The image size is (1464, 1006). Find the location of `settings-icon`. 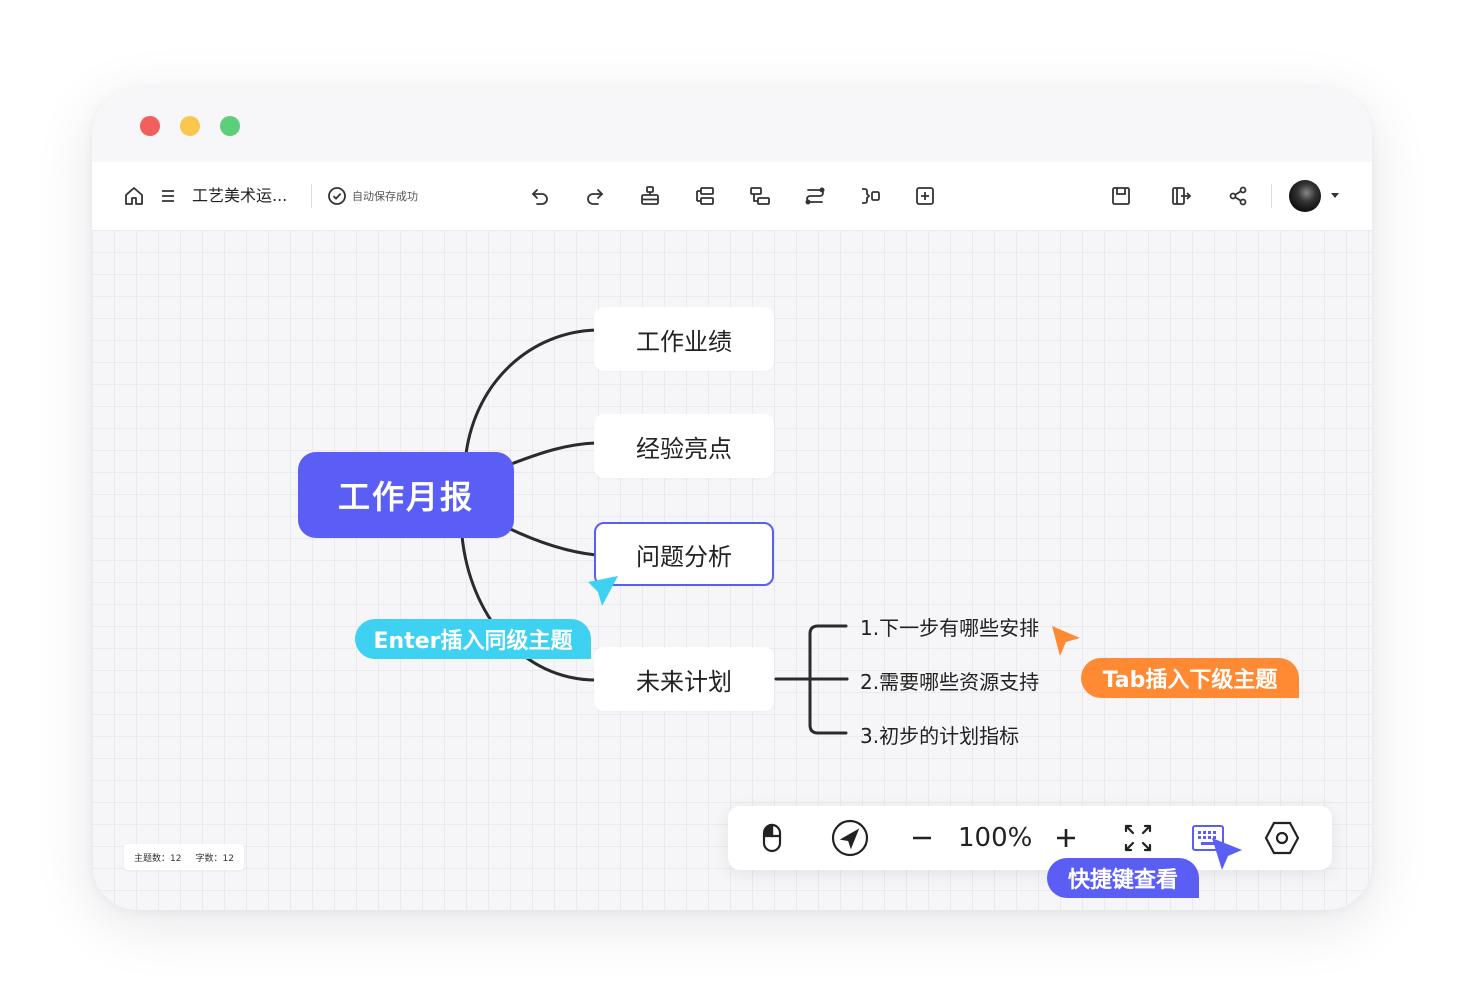

settings-icon is located at coordinates (1282, 838).